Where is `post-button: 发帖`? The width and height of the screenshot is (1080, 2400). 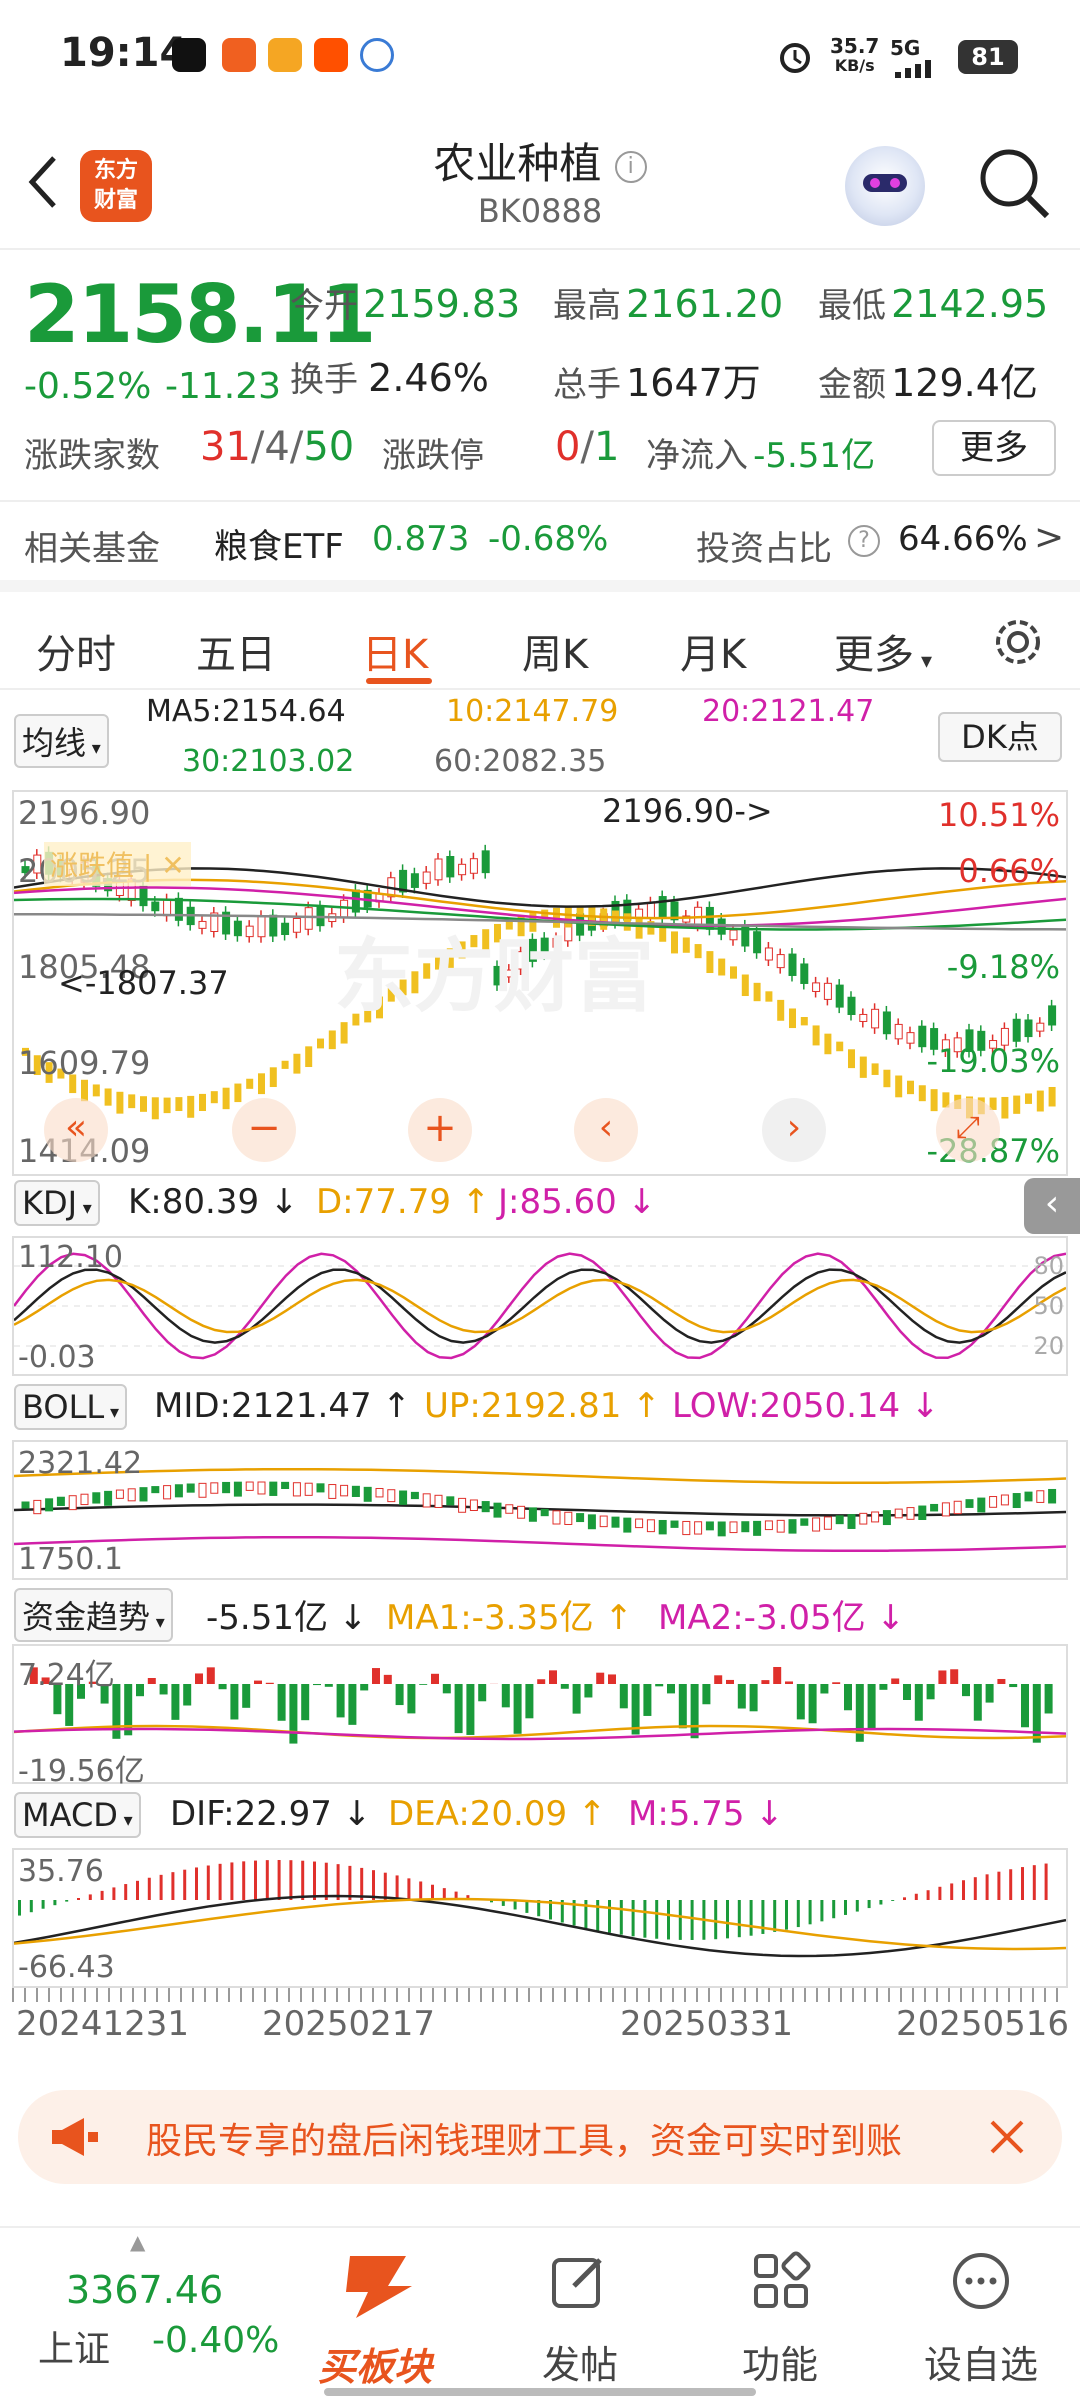
post-button: 发帖 is located at coordinates (578, 2317).